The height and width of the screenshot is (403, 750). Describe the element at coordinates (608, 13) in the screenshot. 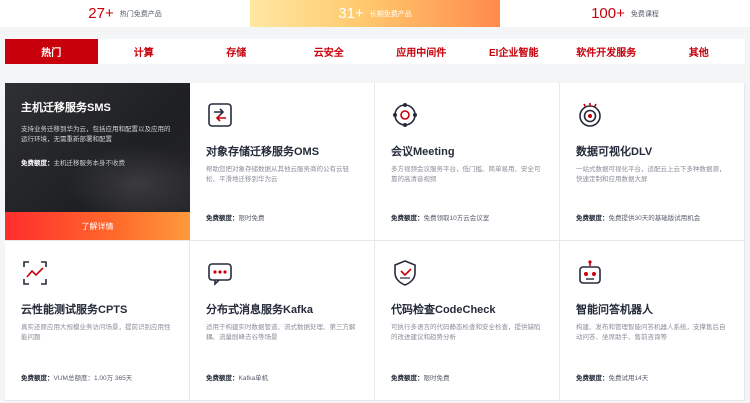

I see `stat-number: 100+` at that location.